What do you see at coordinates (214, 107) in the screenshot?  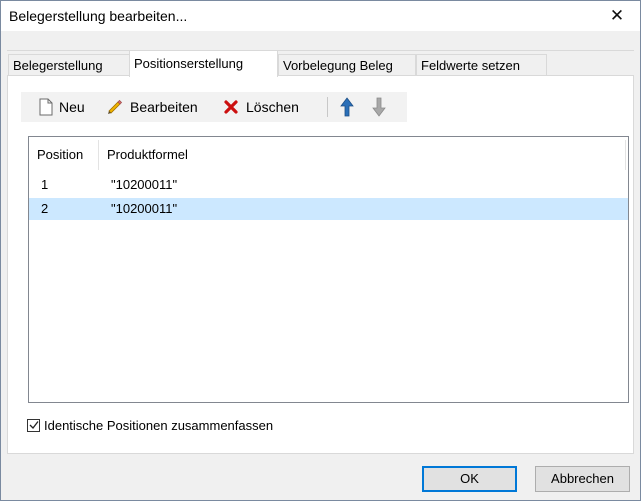 I see `toolbar: Neu Bearbeiten Löschen` at bounding box center [214, 107].